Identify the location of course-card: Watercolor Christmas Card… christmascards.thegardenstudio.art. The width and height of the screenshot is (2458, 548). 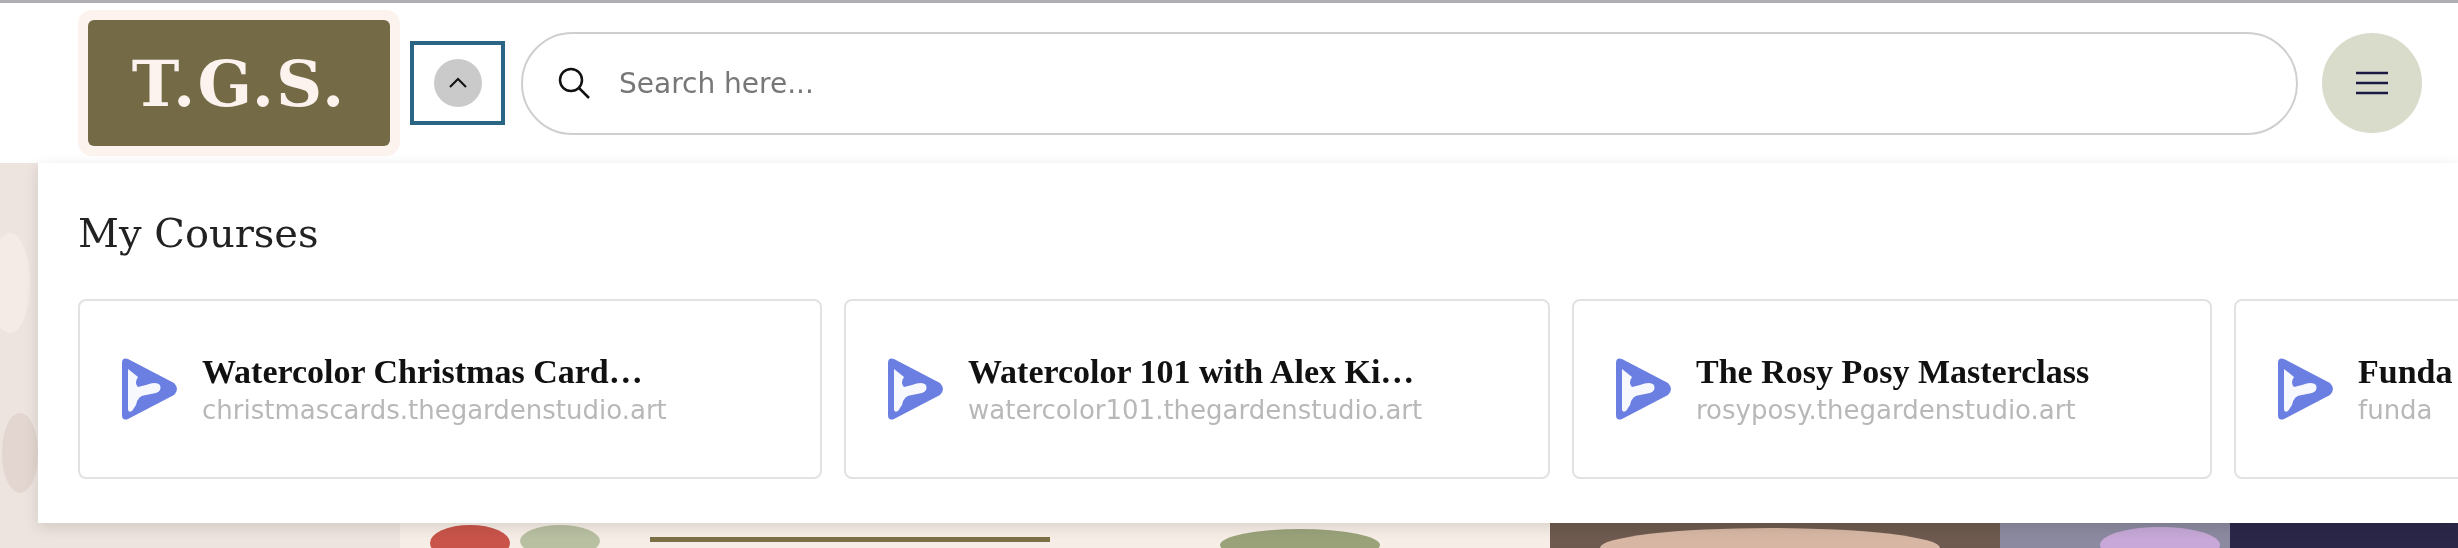
(450, 389).